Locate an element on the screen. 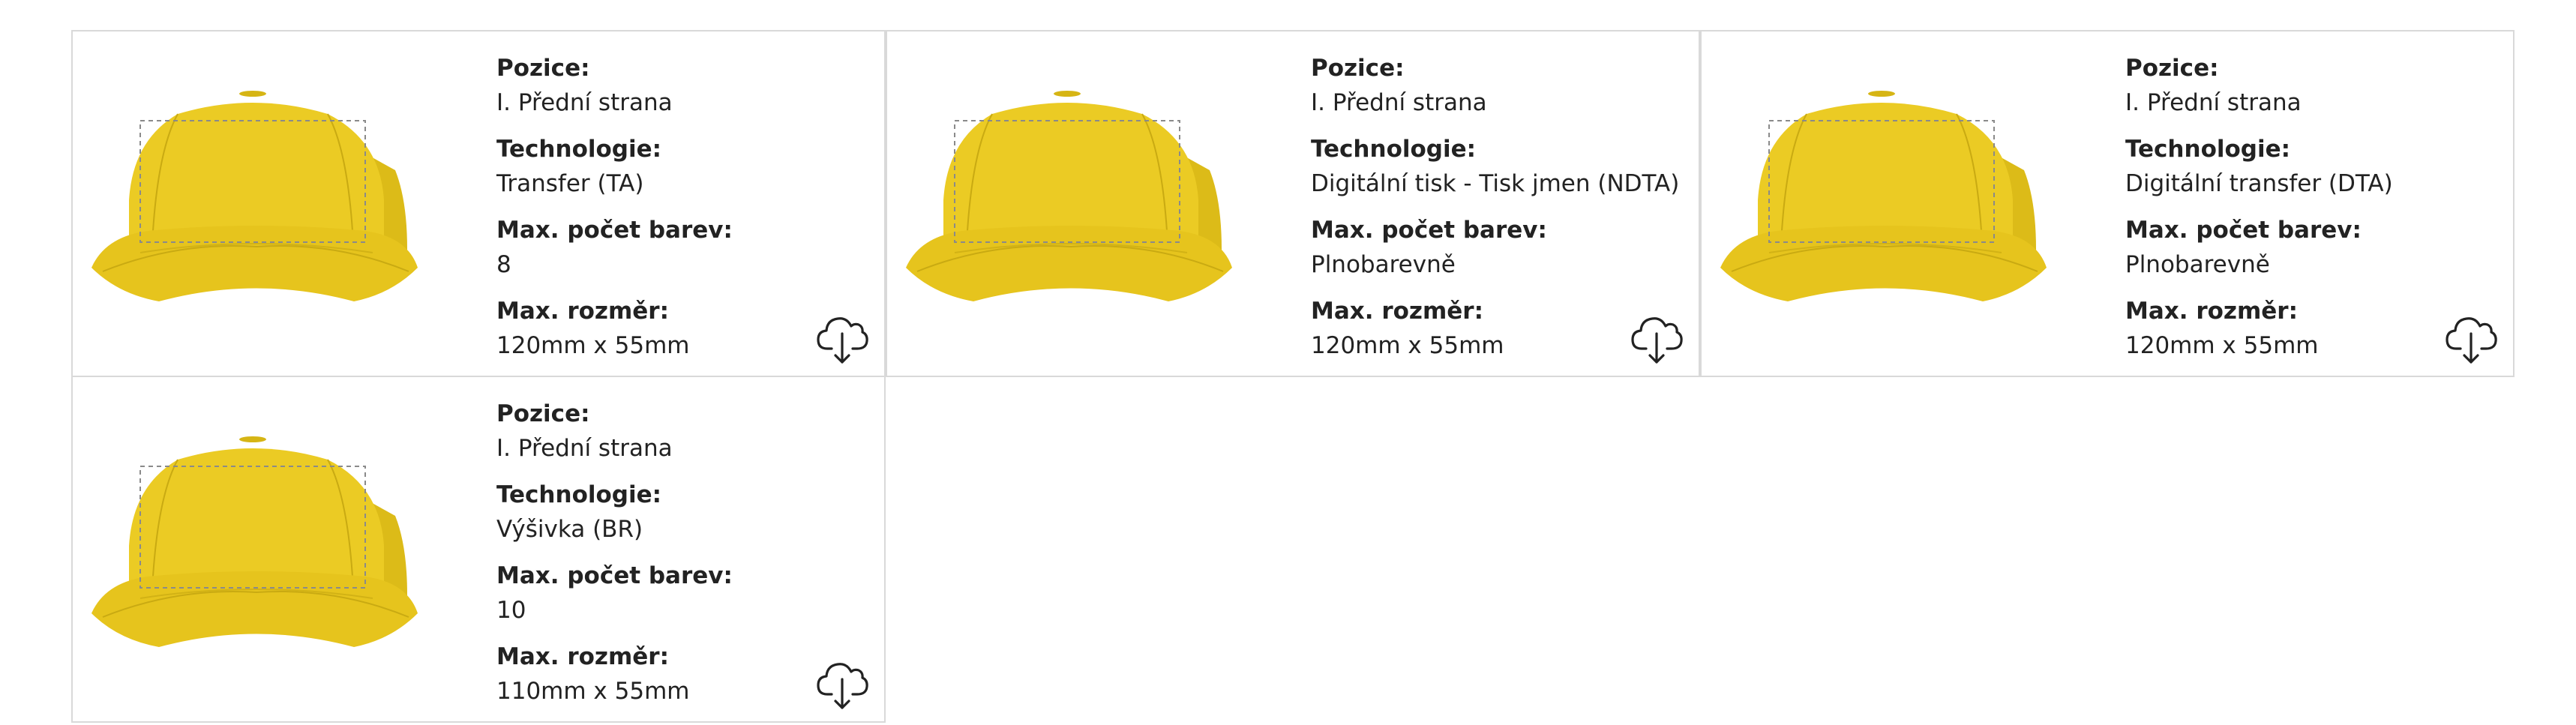  max-colors-value: 10 is located at coordinates (511, 611).